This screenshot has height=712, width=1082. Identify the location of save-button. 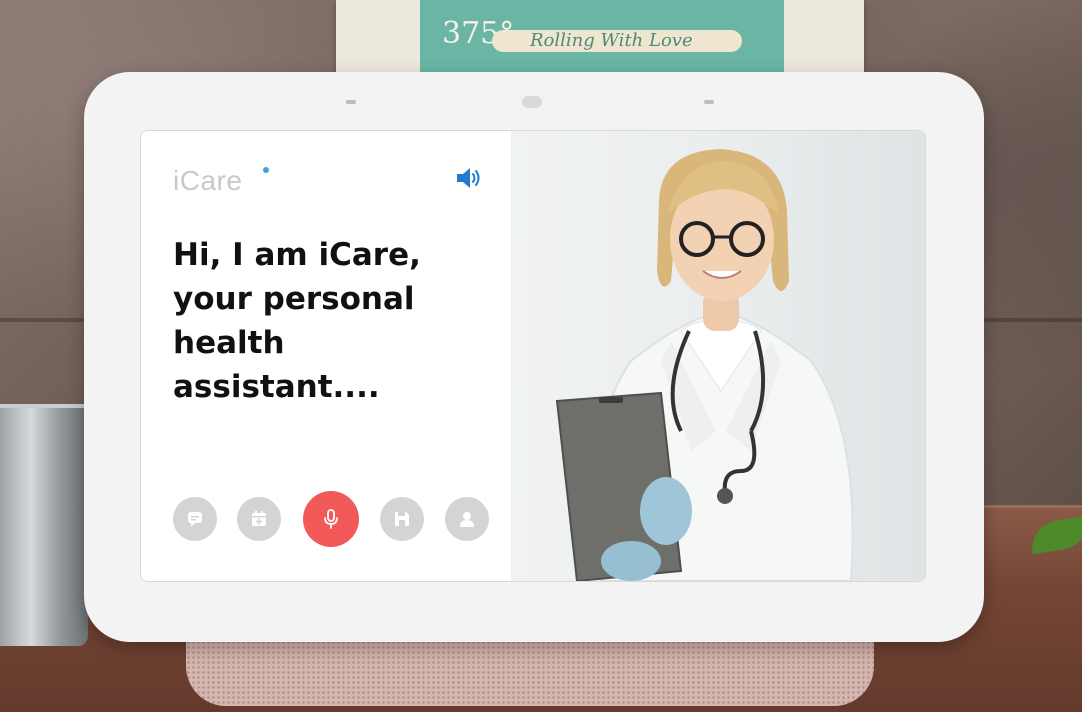
(402, 519).